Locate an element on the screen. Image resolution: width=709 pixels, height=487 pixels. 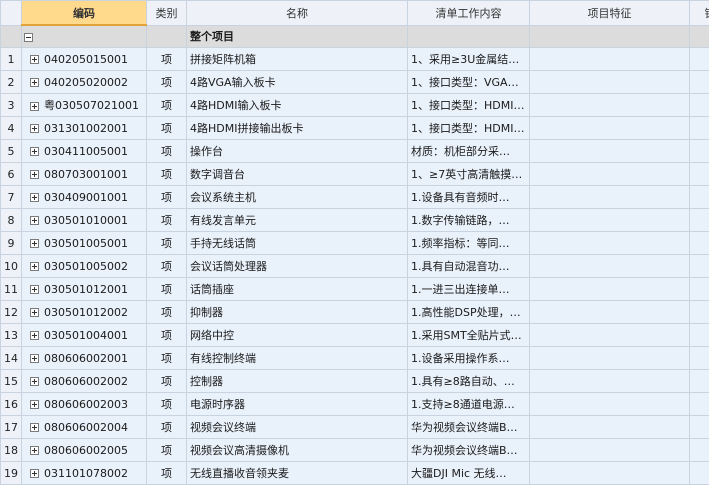
name-cell: 拼接矩阵机箱 is located at coordinates (297, 59).